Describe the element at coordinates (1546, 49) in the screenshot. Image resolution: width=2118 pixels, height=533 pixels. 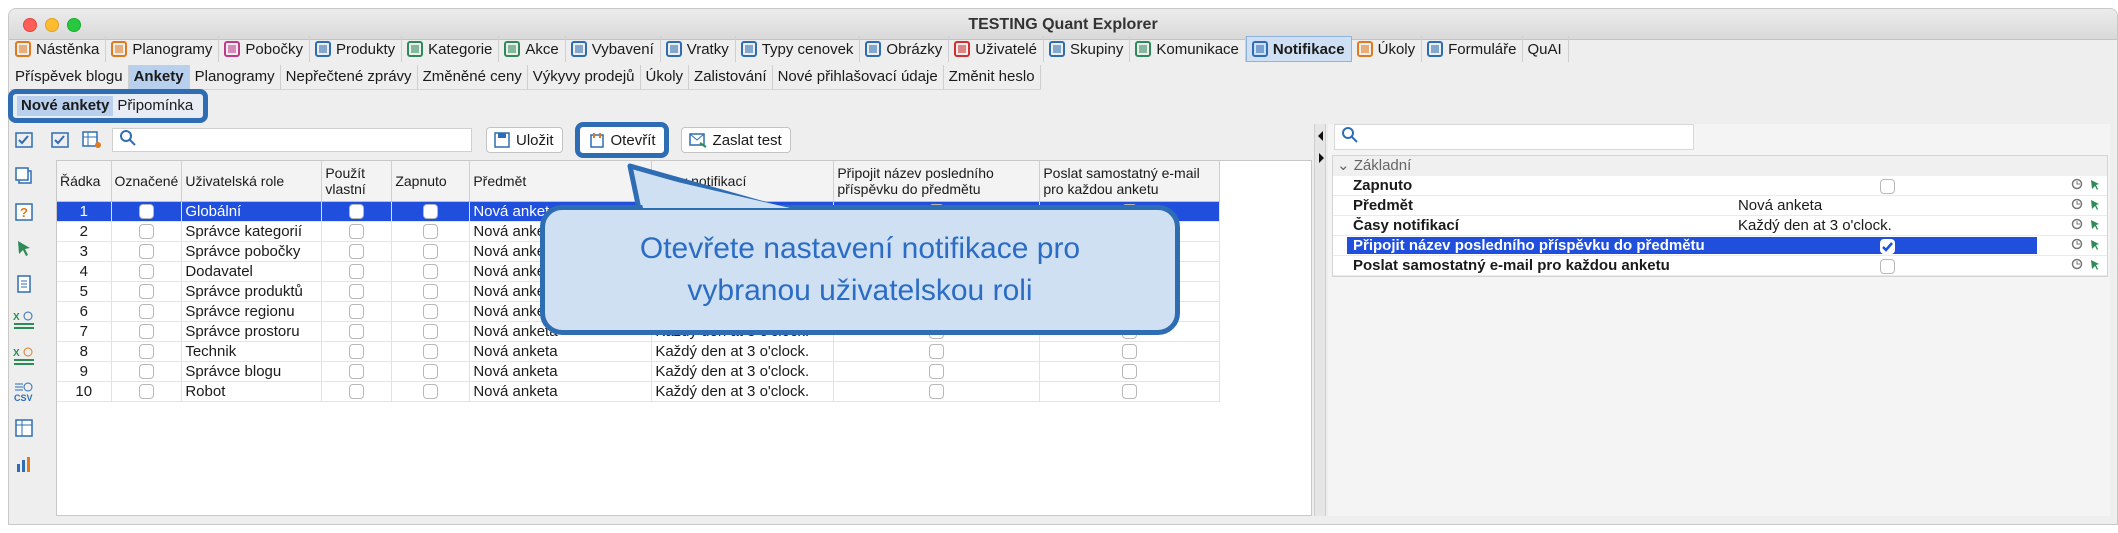
I see `menu-item-16: QuAI` at that location.